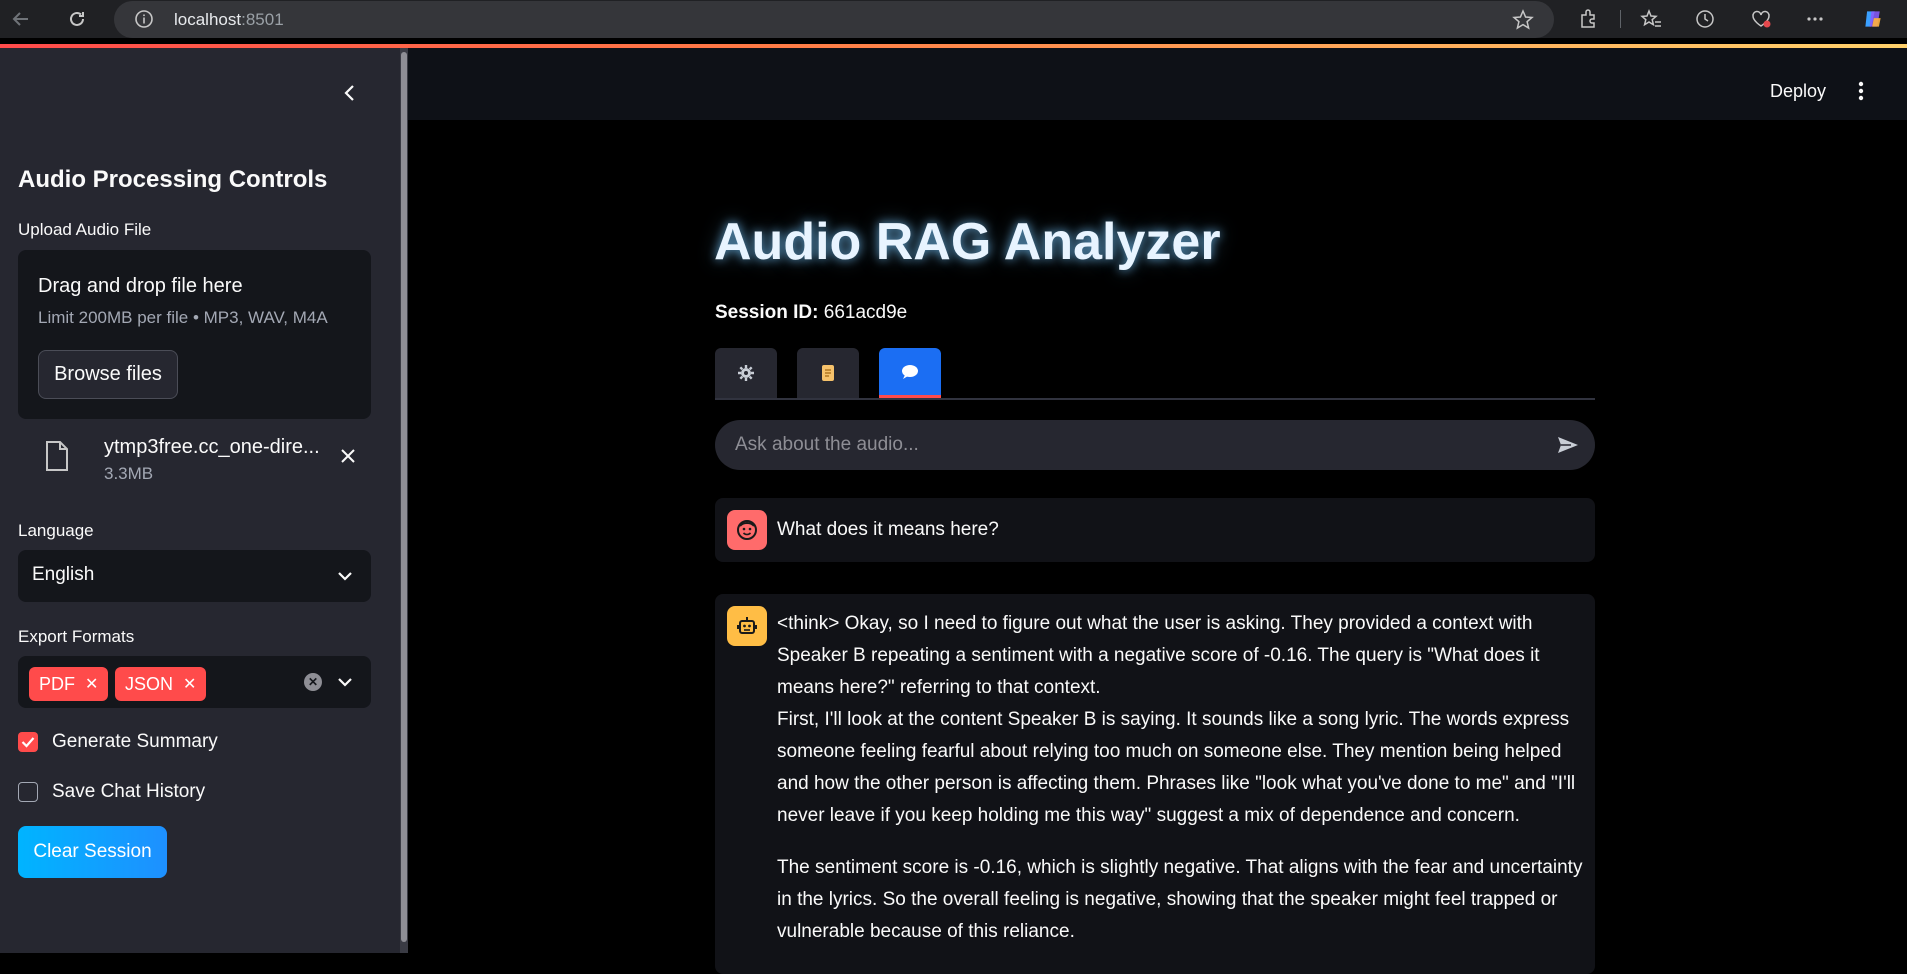 Image resolution: width=1907 pixels, height=974 pixels. Describe the element at coordinates (1861, 91) in the screenshot. I see `main-menu-icon` at that location.